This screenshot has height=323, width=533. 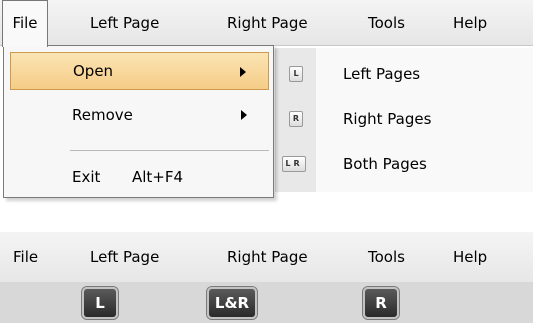 What do you see at coordinates (382, 74) in the screenshot?
I see `submenu-item-left-pages-label: Left Pages` at bounding box center [382, 74].